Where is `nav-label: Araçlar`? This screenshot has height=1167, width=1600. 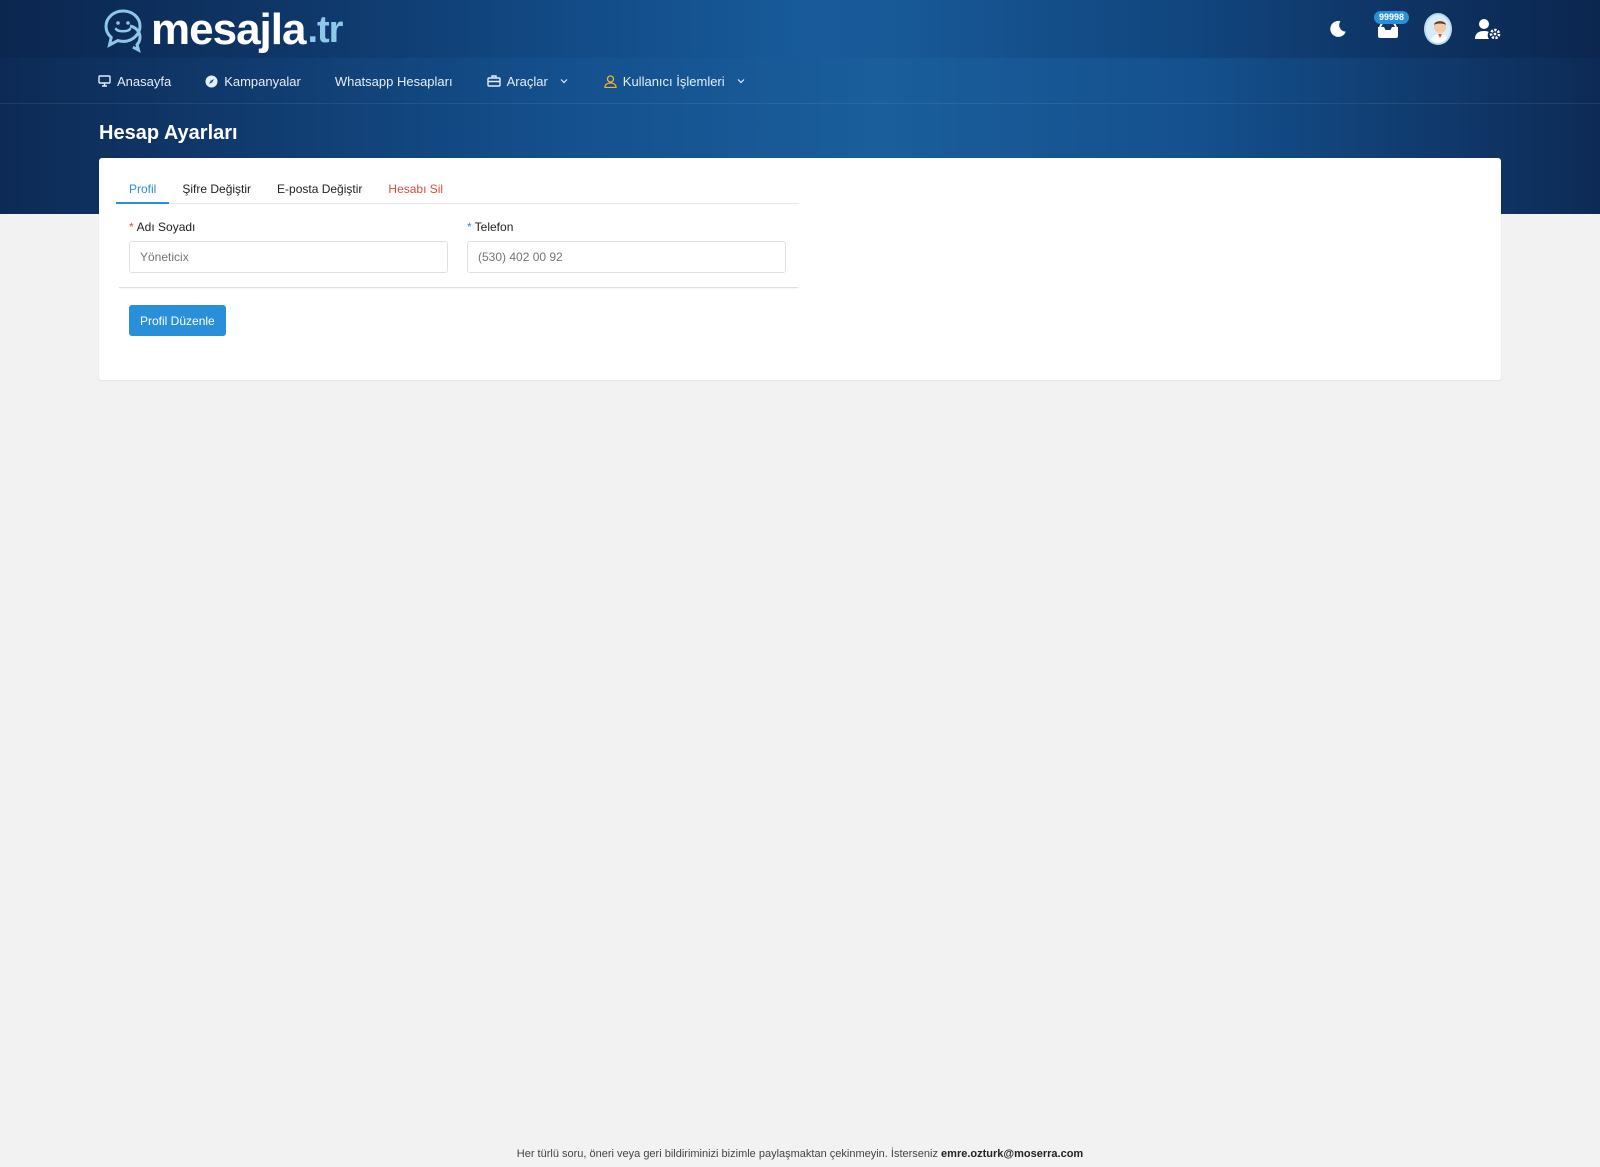 nav-label: Araçlar is located at coordinates (527, 81).